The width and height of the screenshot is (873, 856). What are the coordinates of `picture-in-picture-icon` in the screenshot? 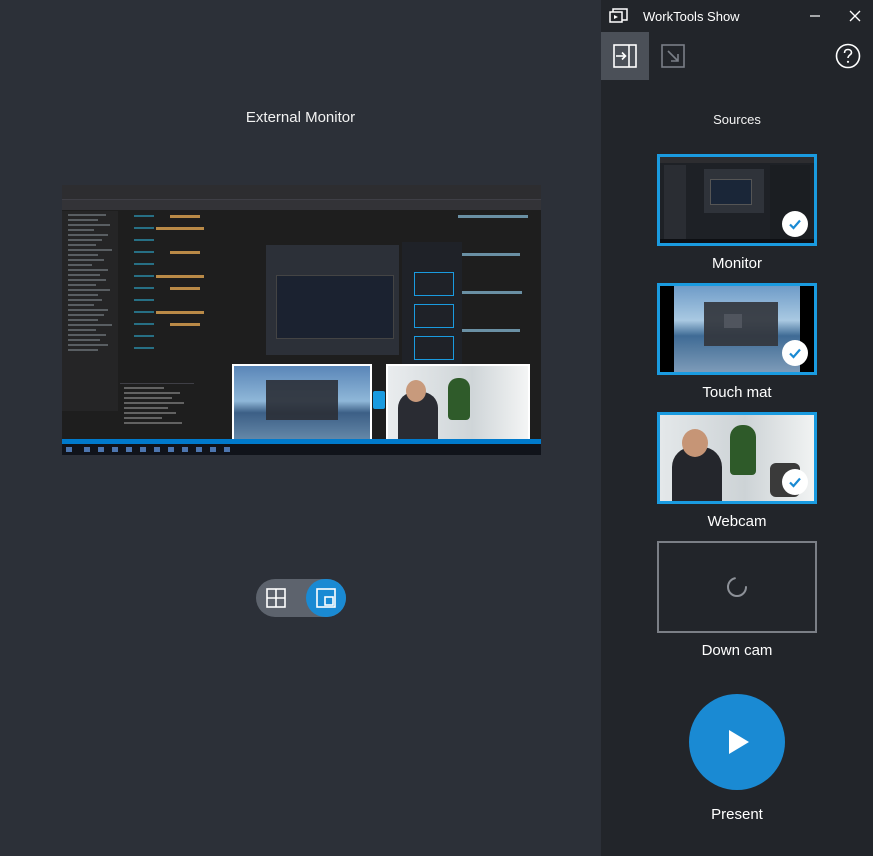 It's located at (326, 598).